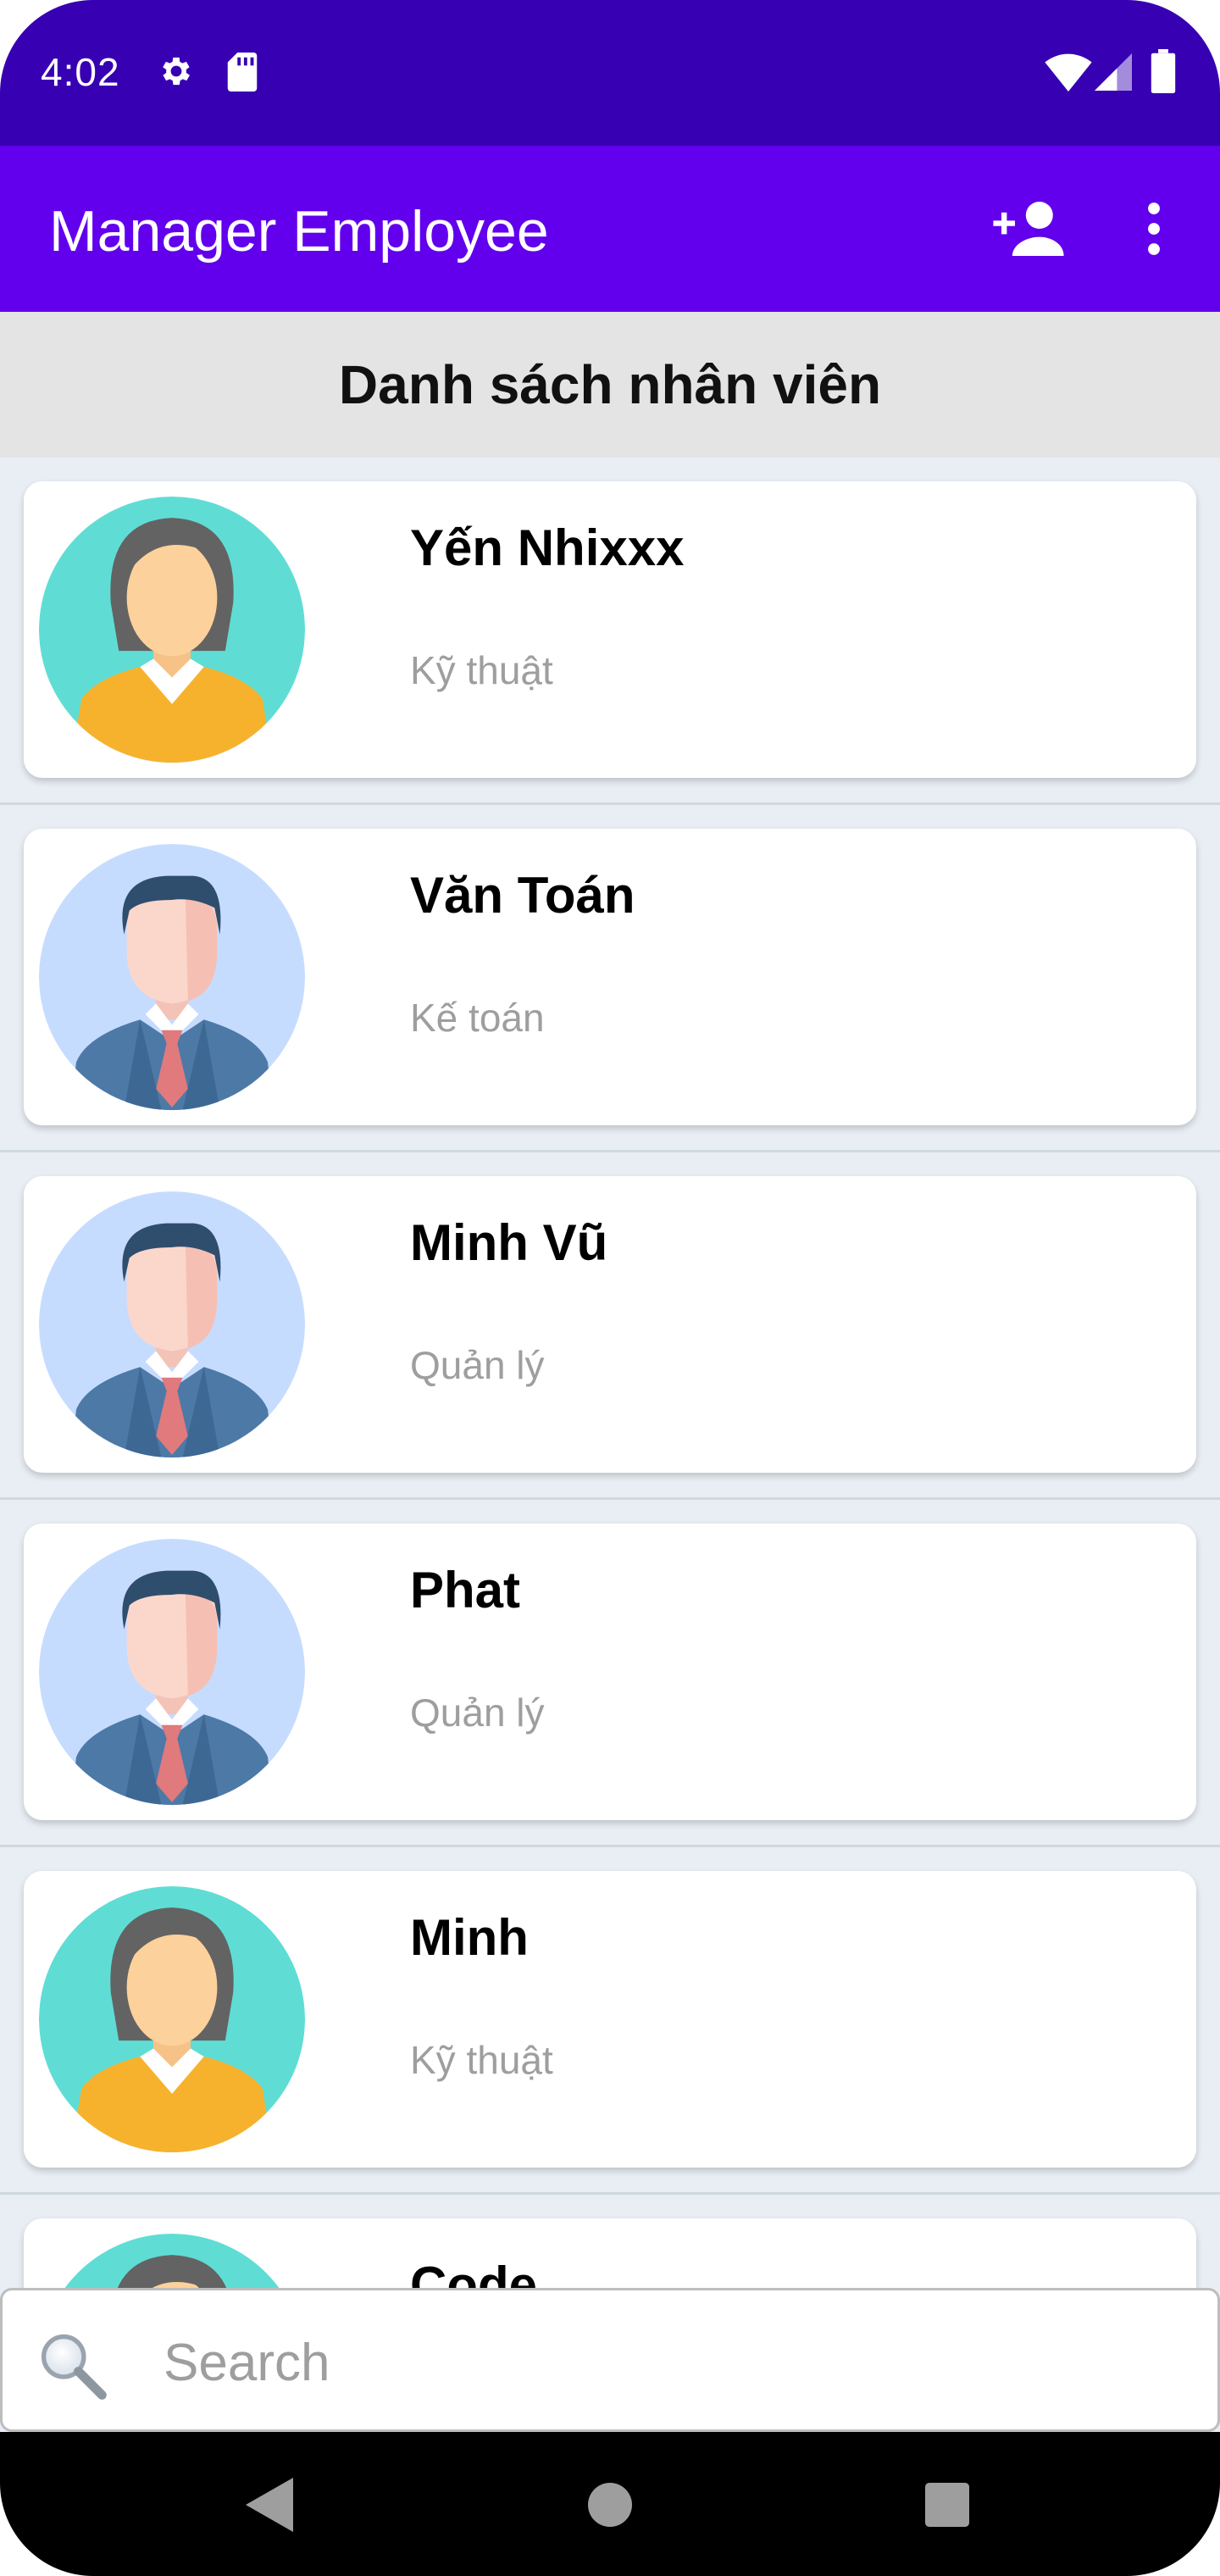 Image resolution: width=1220 pixels, height=2576 pixels. Describe the element at coordinates (947, 2505) in the screenshot. I see `recent-apps-icon` at that location.